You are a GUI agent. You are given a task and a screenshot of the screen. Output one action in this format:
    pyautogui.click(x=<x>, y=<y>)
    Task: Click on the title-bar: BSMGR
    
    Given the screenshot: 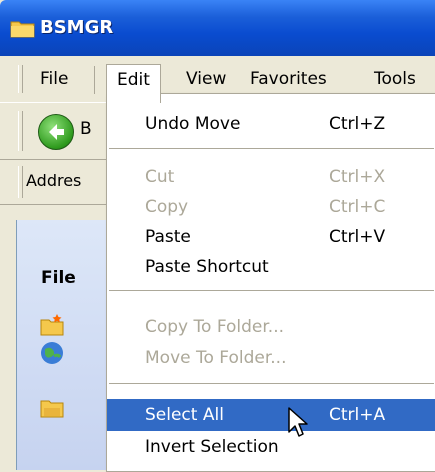 What is the action you would take?
    pyautogui.click(x=217, y=28)
    